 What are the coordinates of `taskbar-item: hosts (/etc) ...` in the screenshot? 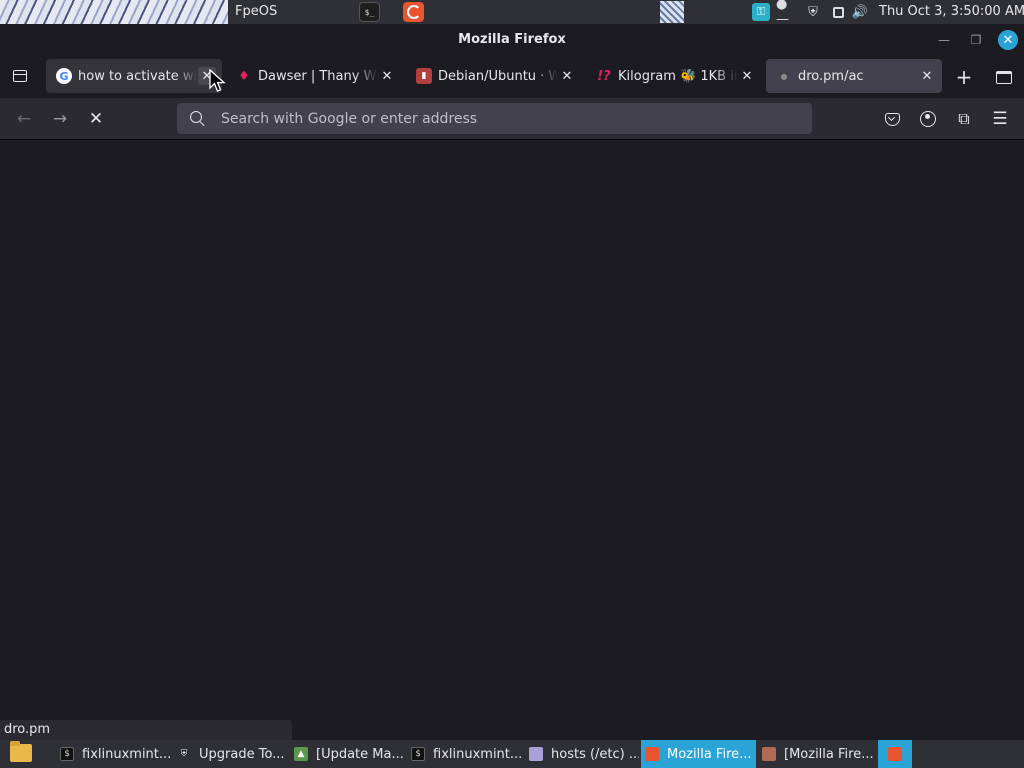 It's located at (584, 754).